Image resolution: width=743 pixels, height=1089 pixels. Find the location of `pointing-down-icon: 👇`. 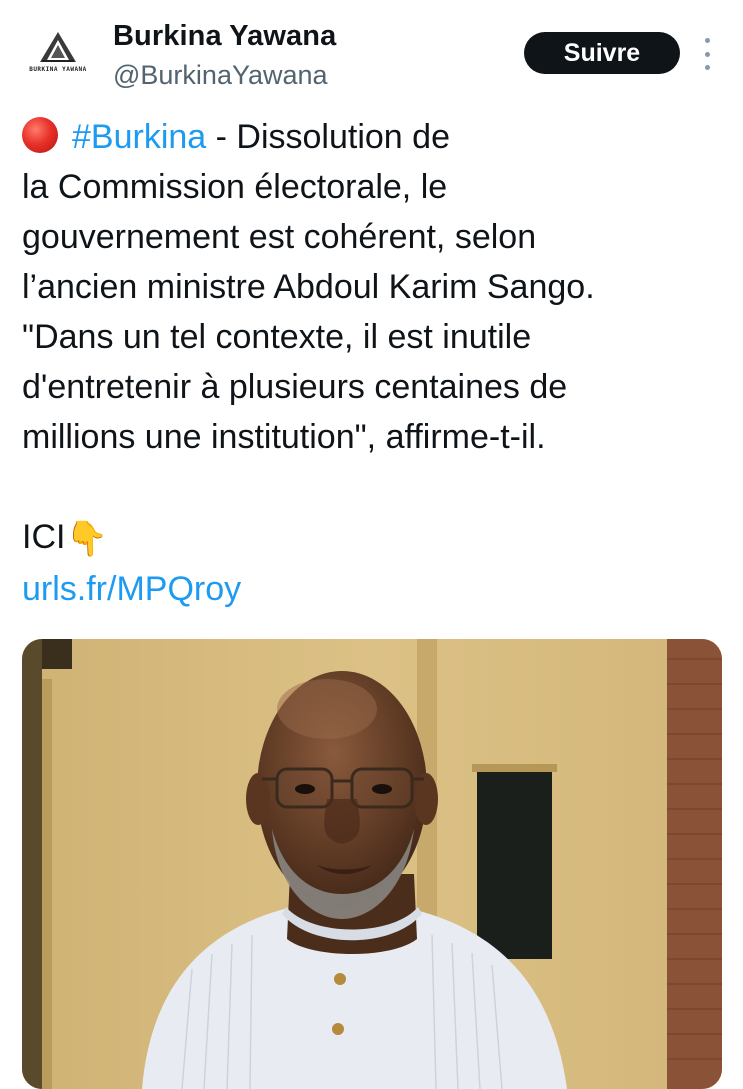

pointing-down-icon: 👇 is located at coordinates (86, 539).